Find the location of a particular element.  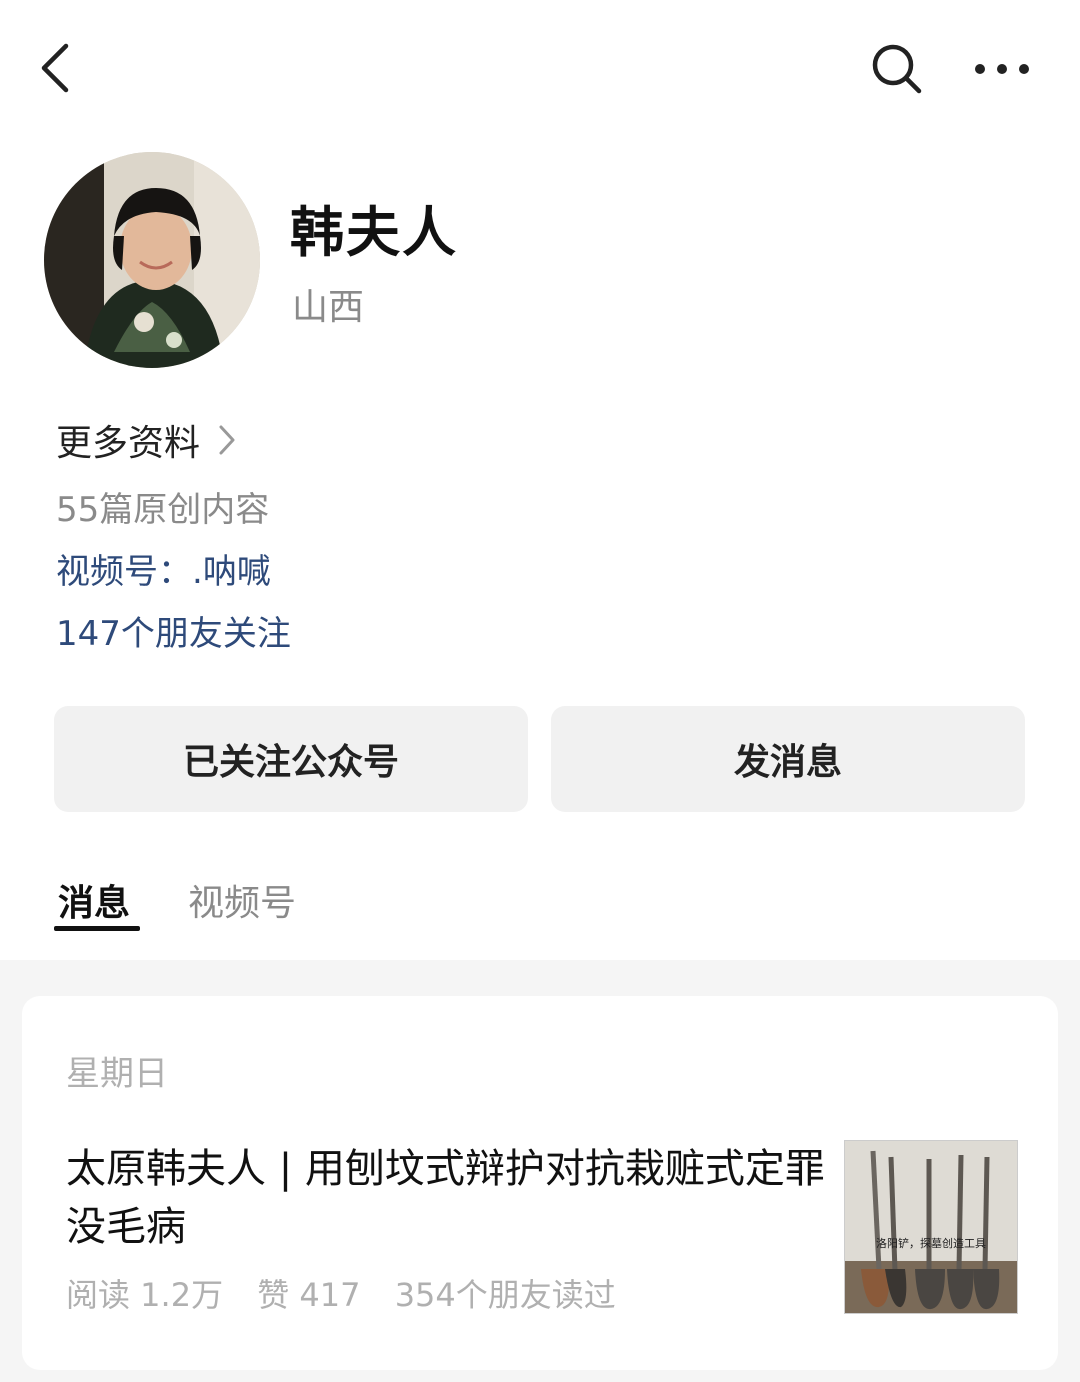

account-region: 山西 is located at coordinates (328, 307).